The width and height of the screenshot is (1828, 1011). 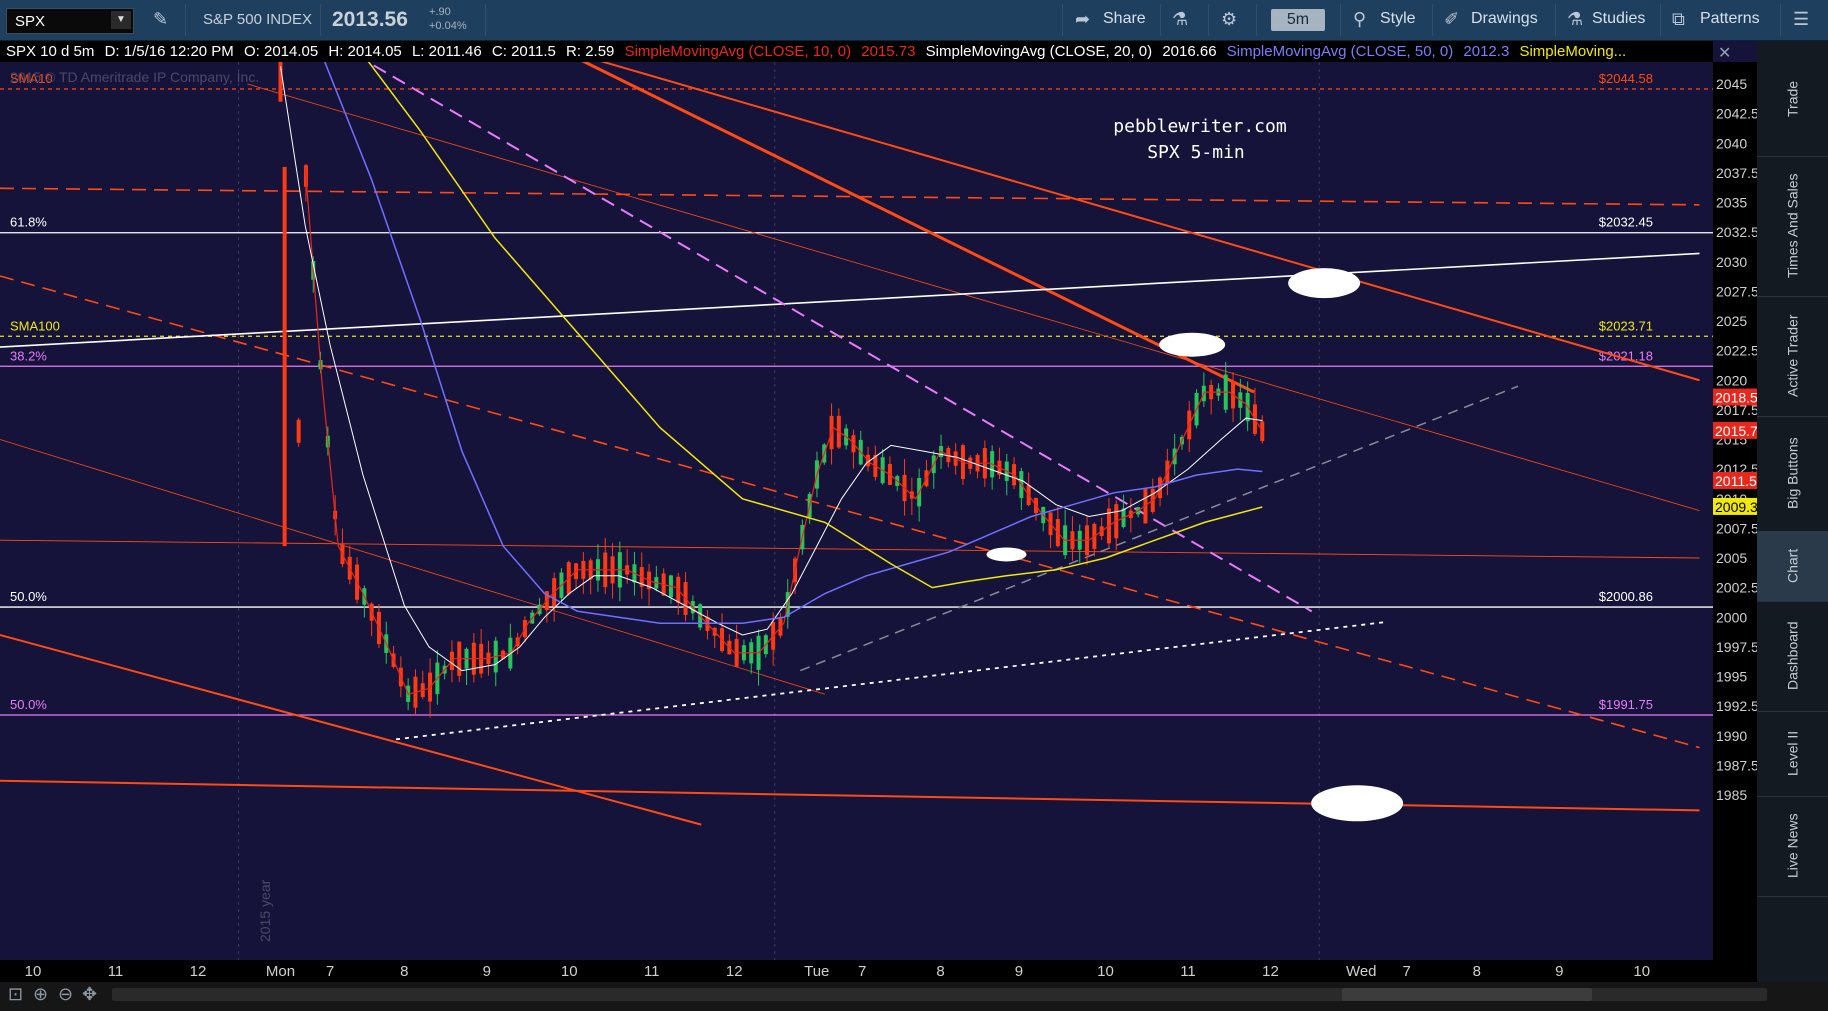 What do you see at coordinates (1792, 846) in the screenshot?
I see `tab-live-news: Live News` at bounding box center [1792, 846].